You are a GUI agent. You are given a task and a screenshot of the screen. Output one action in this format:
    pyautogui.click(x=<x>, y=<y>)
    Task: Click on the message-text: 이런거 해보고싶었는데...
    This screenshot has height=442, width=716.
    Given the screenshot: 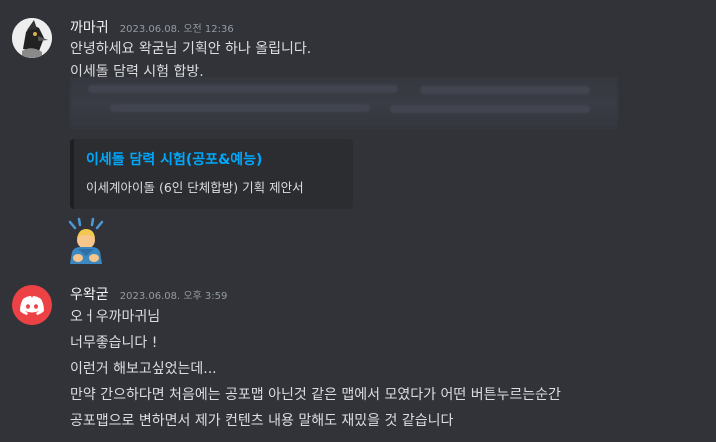 What is the action you would take?
    pyautogui.click(x=143, y=369)
    